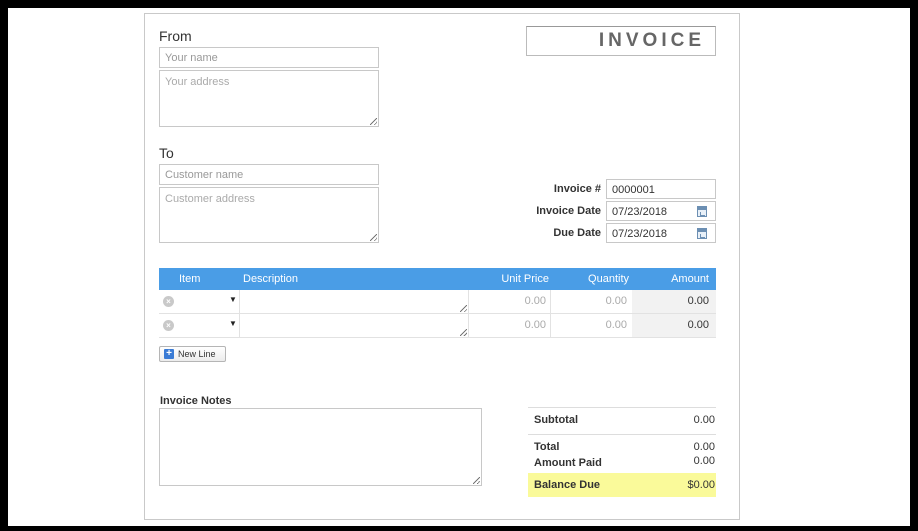  Describe the element at coordinates (577, 189) in the screenshot. I see `invoice-number-label: Invoice #` at that location.